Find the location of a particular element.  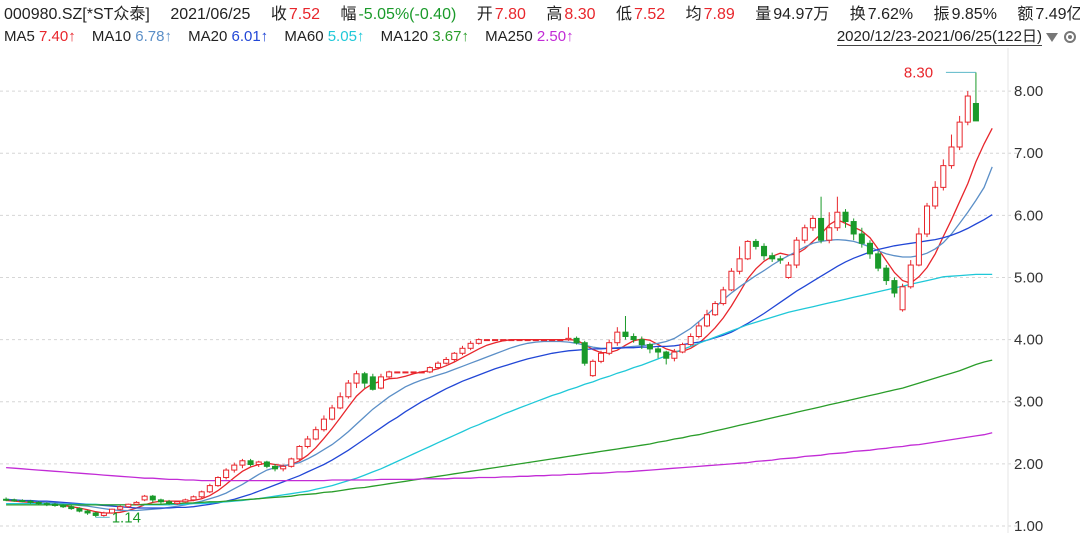

ma-legend-ma250: MA250 2.50↑ is located at coordinates (529, 36).